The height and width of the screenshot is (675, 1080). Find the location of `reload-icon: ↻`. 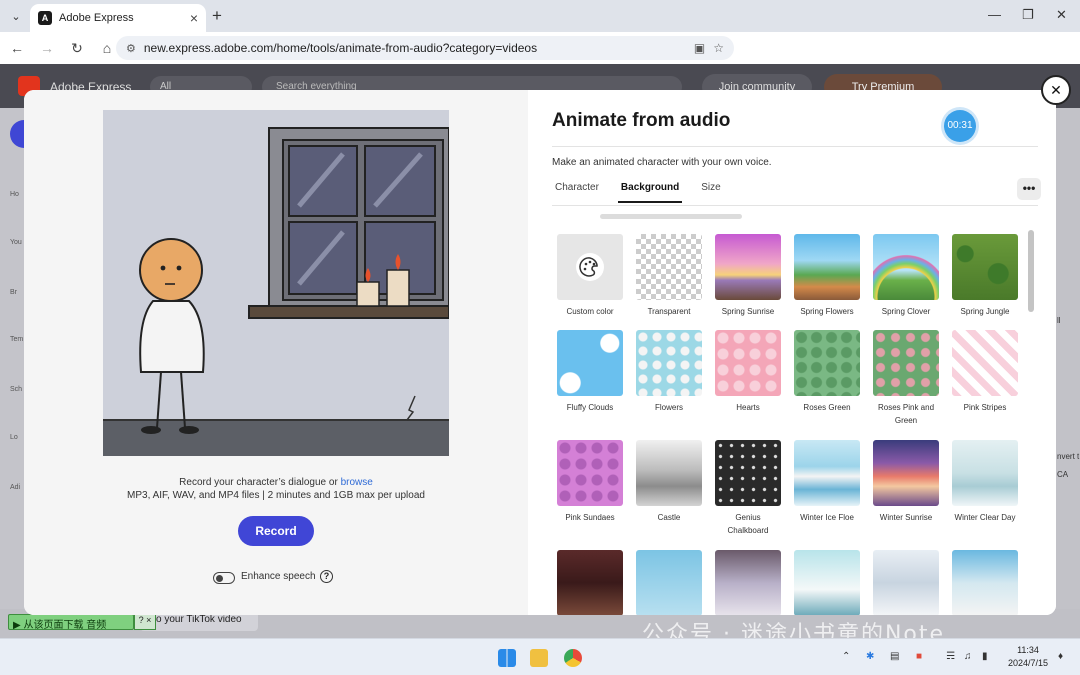

reload-icon: ↻ is located at coordinates (77, 48).